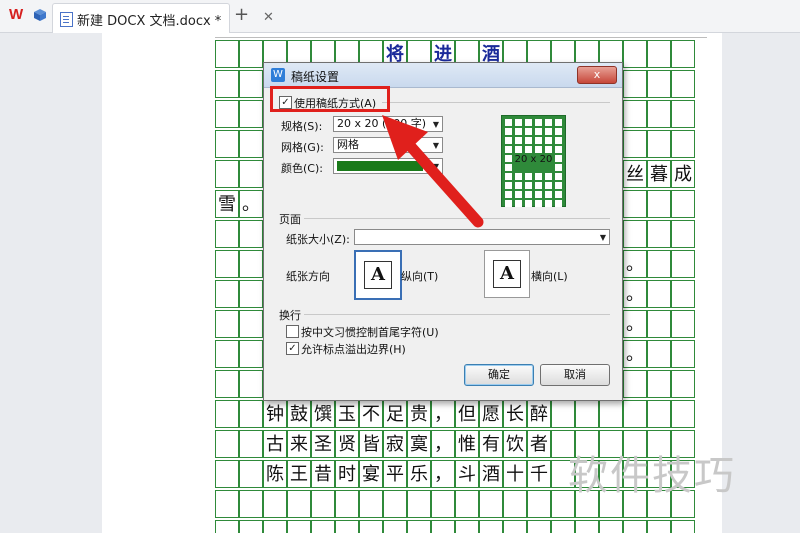  I want to click on grid-cell: 平, so click(395, 474).